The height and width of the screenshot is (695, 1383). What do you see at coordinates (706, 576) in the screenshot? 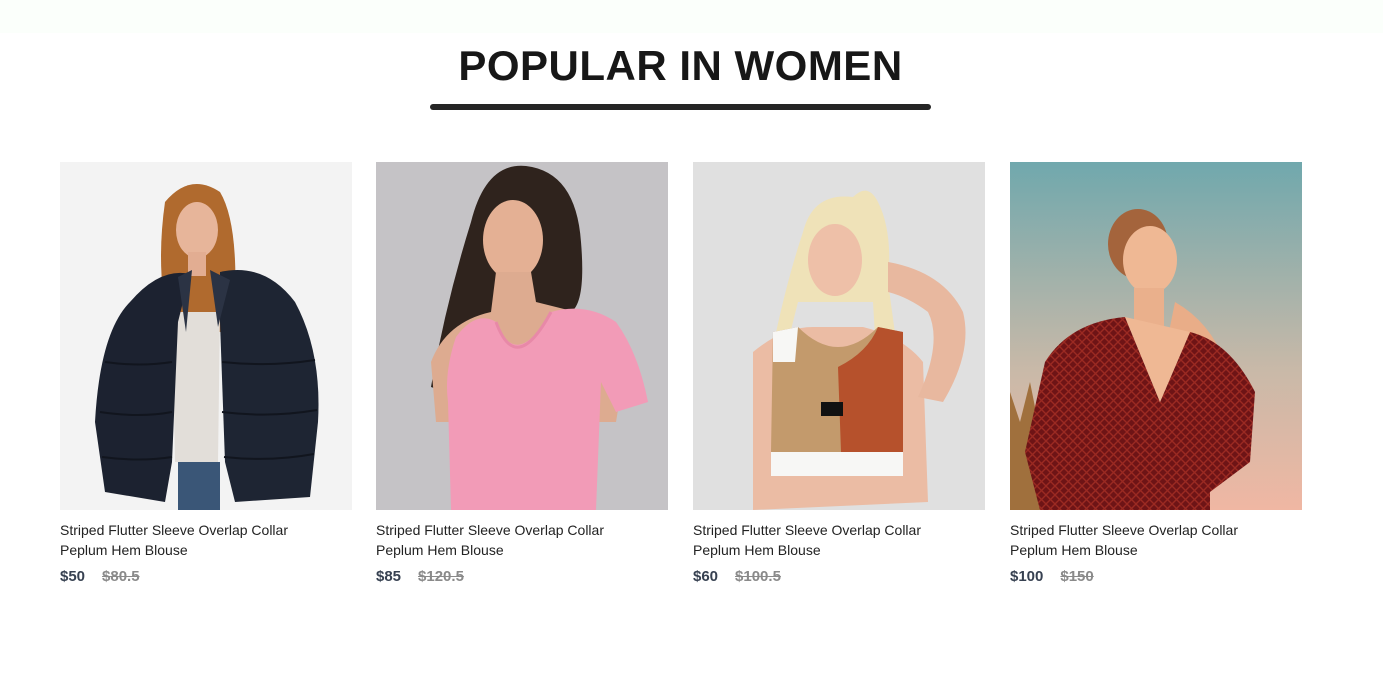
I see `new-price: $60` at bounding box center [706, 576].